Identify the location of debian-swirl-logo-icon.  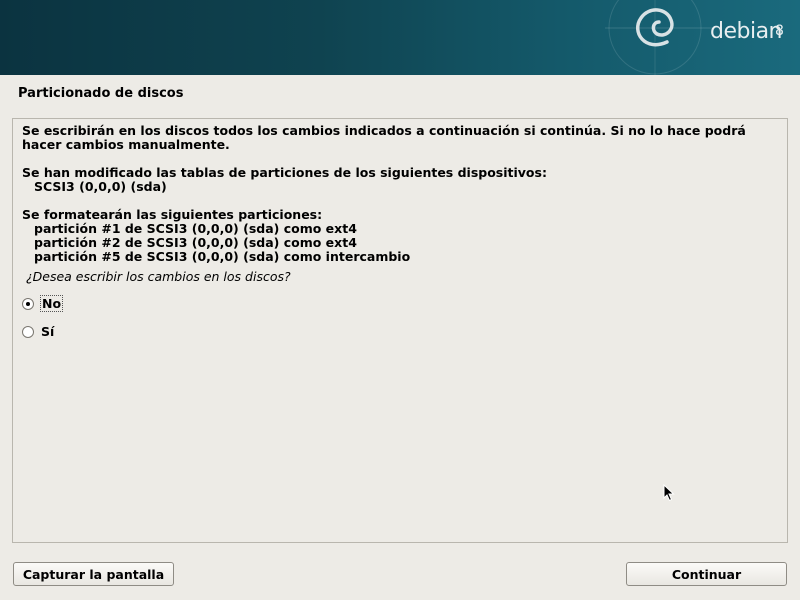
(660, 37).